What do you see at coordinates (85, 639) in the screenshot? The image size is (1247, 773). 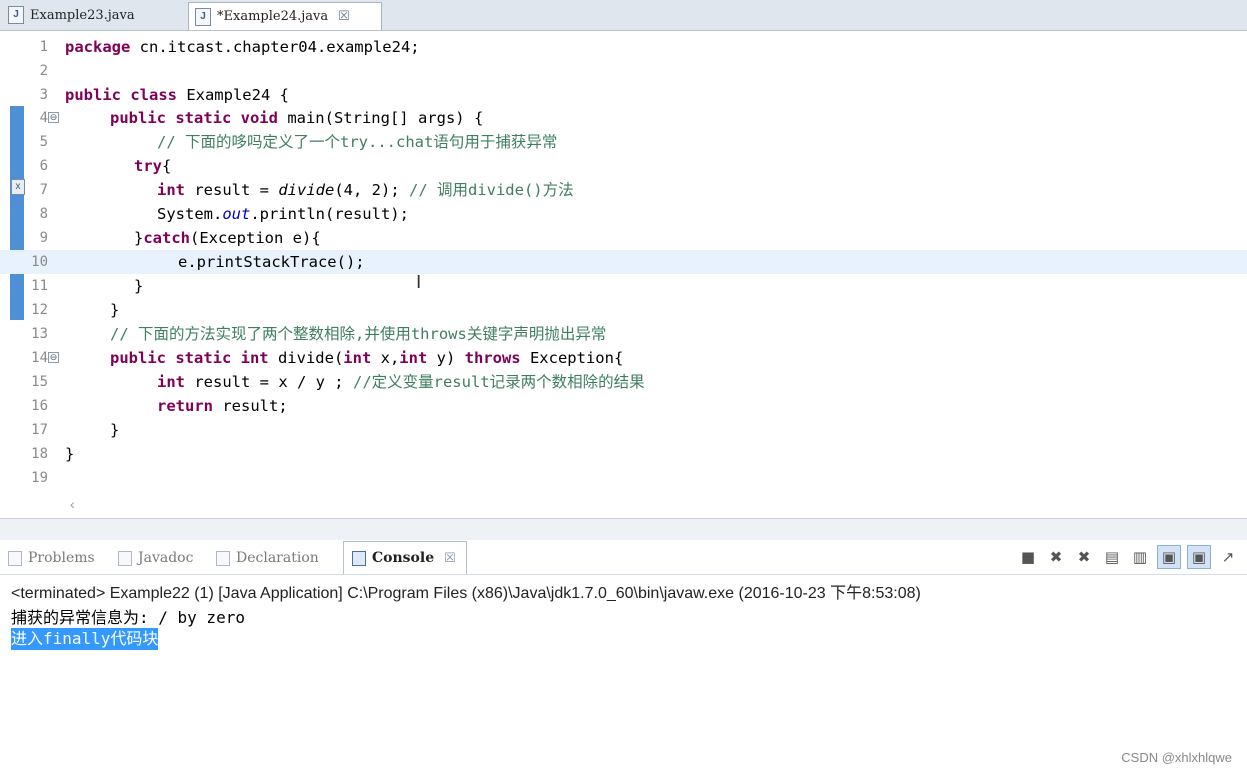 I see `console-line-selected: 进入finally代码块` at bounding box center [85, 639].